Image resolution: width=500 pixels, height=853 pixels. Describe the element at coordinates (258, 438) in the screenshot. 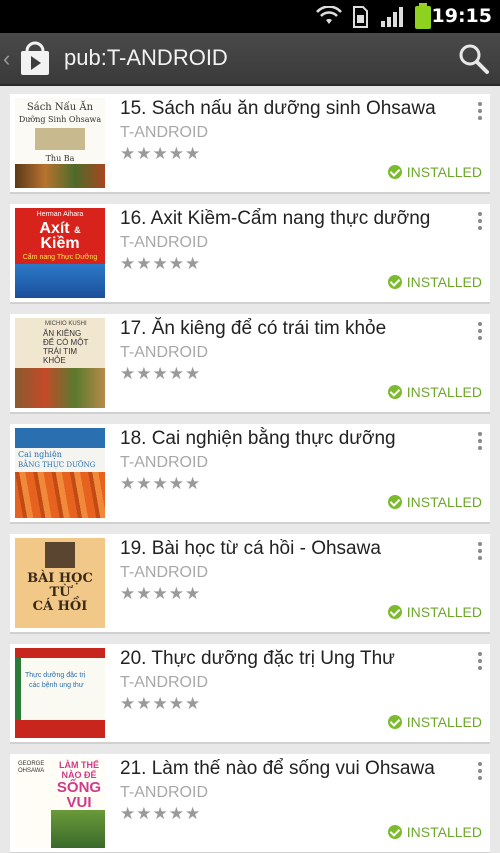

I see `item-title: 18. Cai nghiện bằng thực dưỡng` at that location.